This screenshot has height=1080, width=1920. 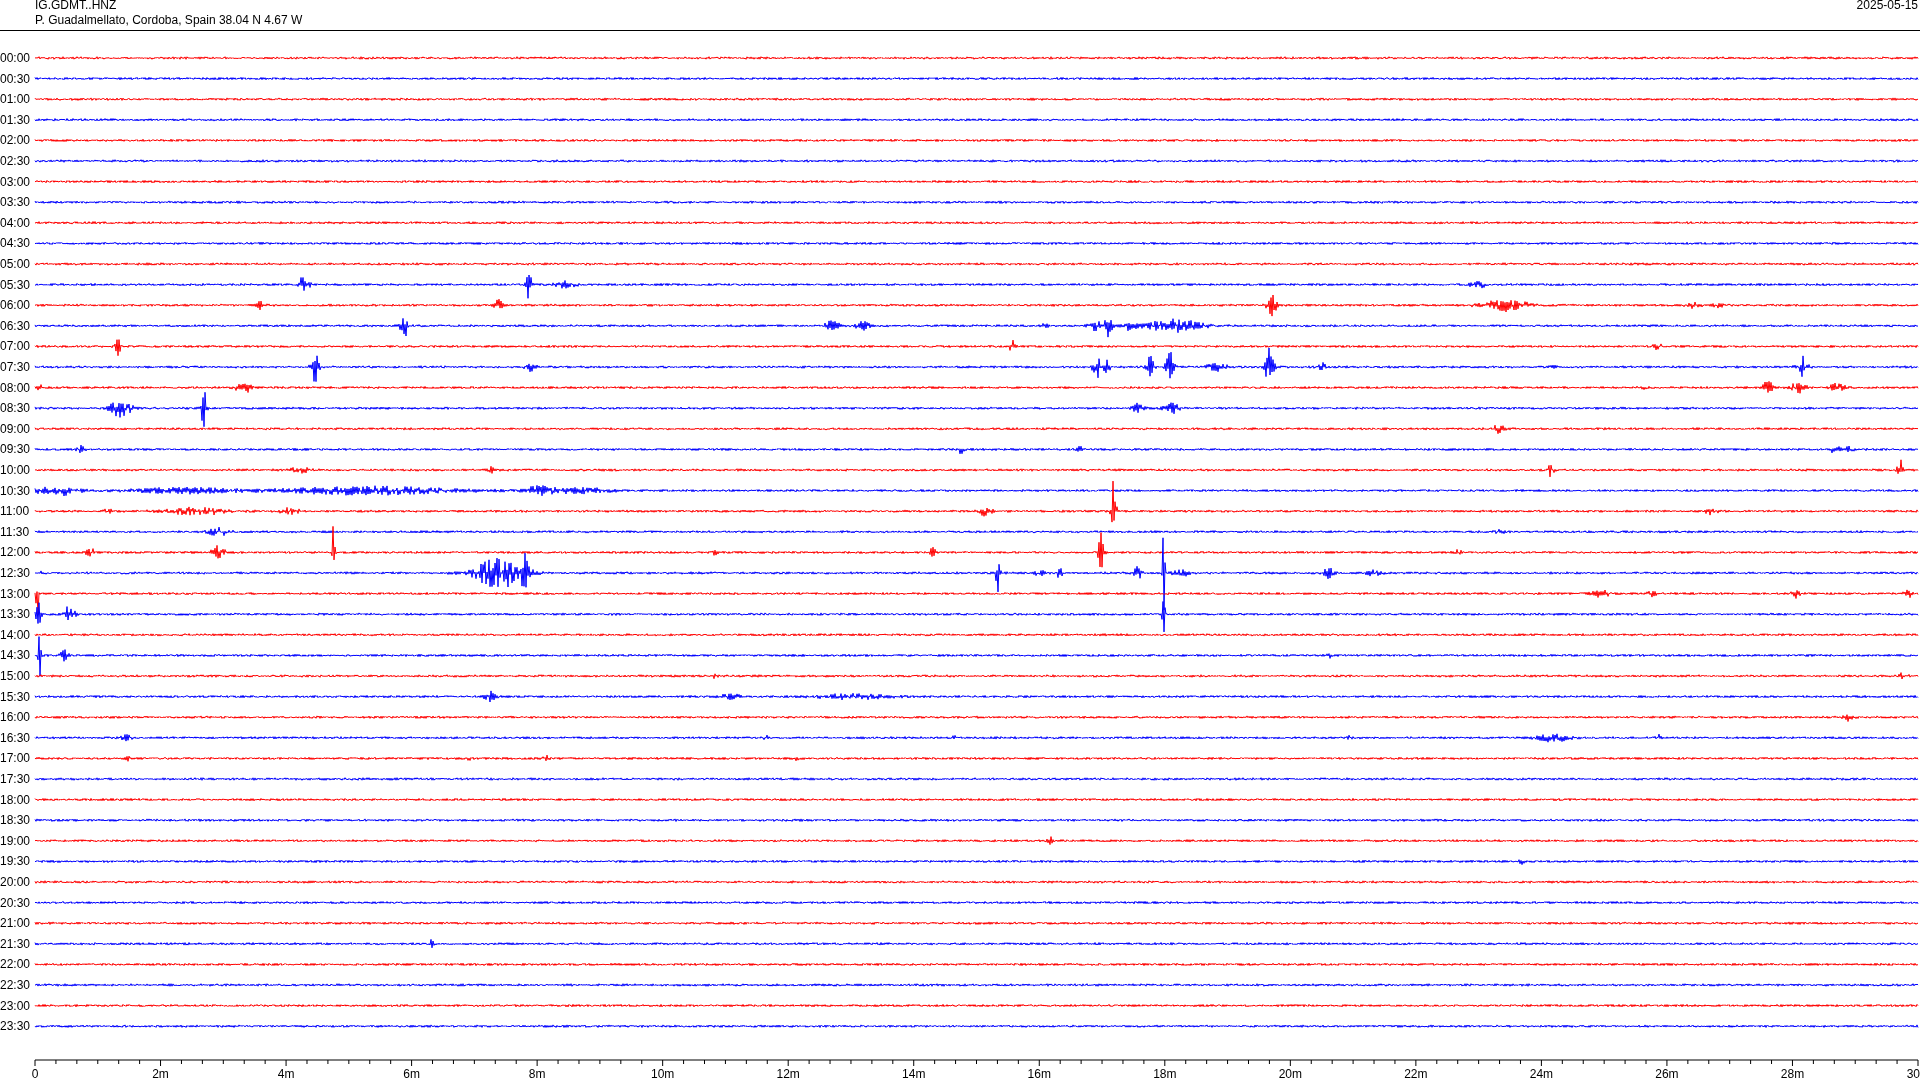 I want to click on time-label: 07:30, so click(x=15, y=367).